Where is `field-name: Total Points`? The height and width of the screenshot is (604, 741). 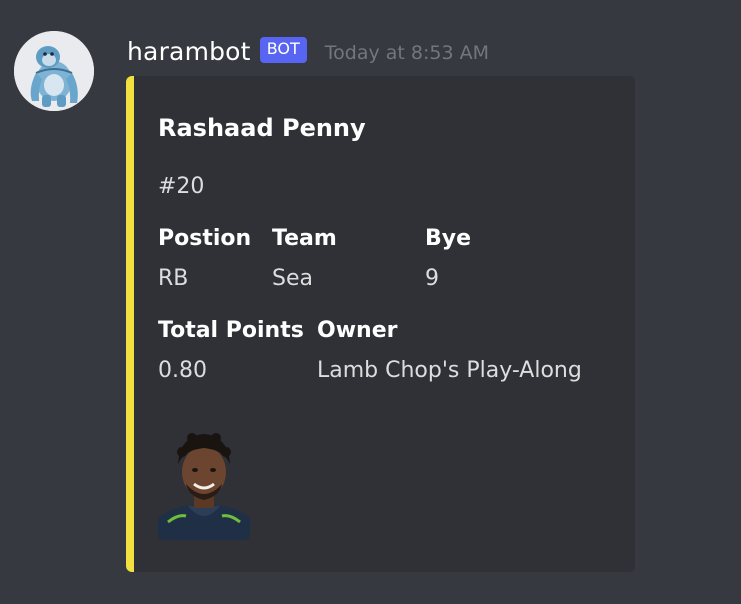 field-name: Total Points is located at coordinates (231, 330).